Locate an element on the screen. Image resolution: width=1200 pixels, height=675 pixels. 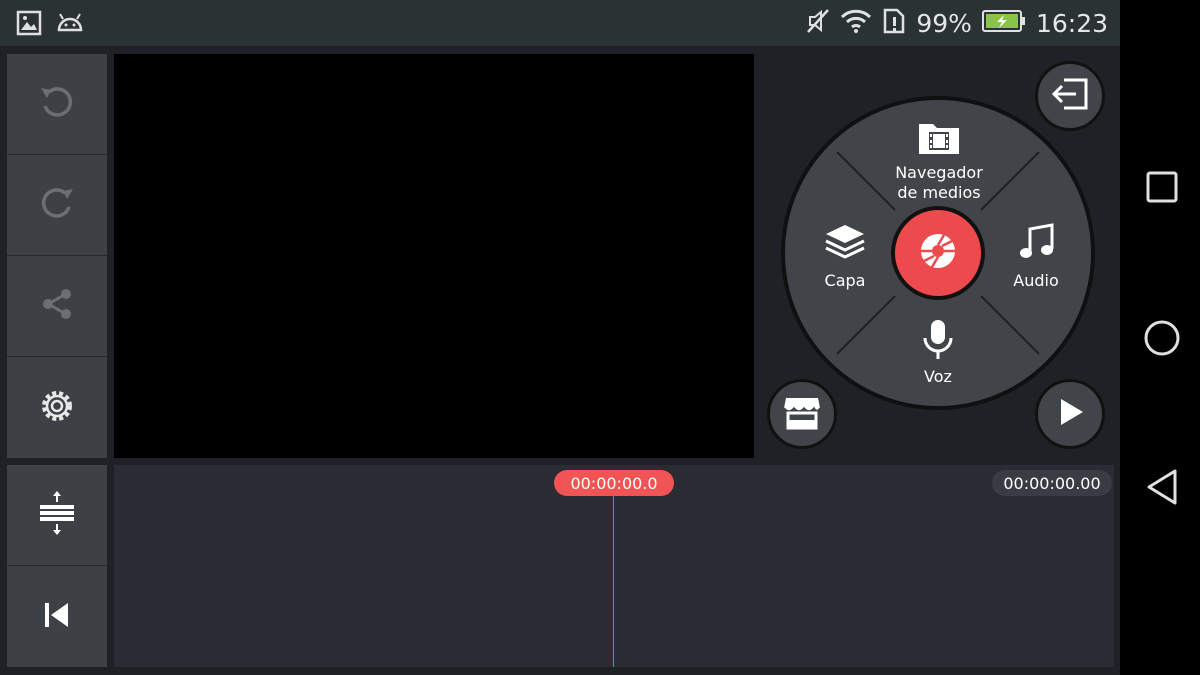
android-icon is located at coordinates (70, 25).